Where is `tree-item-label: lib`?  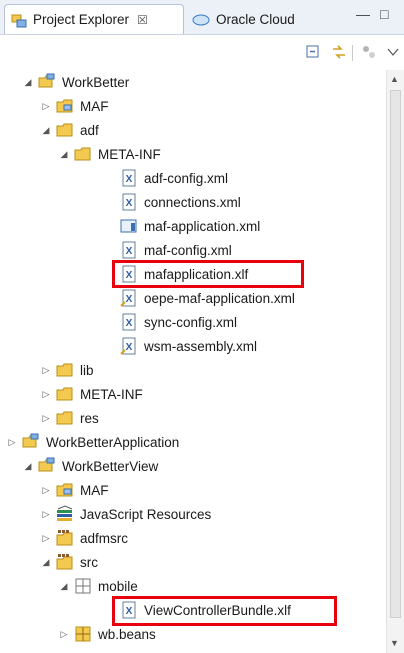
tree-item-label: lib is located at coordinates (87, 370).